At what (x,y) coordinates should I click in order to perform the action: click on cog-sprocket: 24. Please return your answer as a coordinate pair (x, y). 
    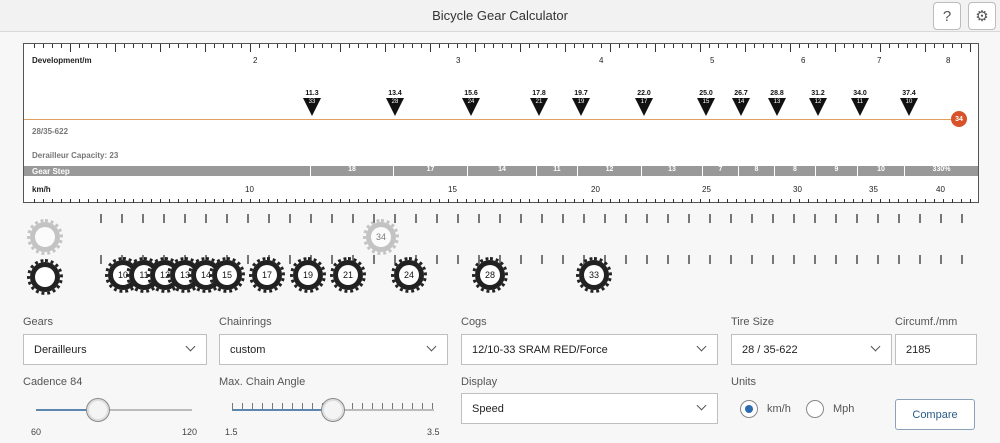
    Looking at the image, I should click on (409, 275).